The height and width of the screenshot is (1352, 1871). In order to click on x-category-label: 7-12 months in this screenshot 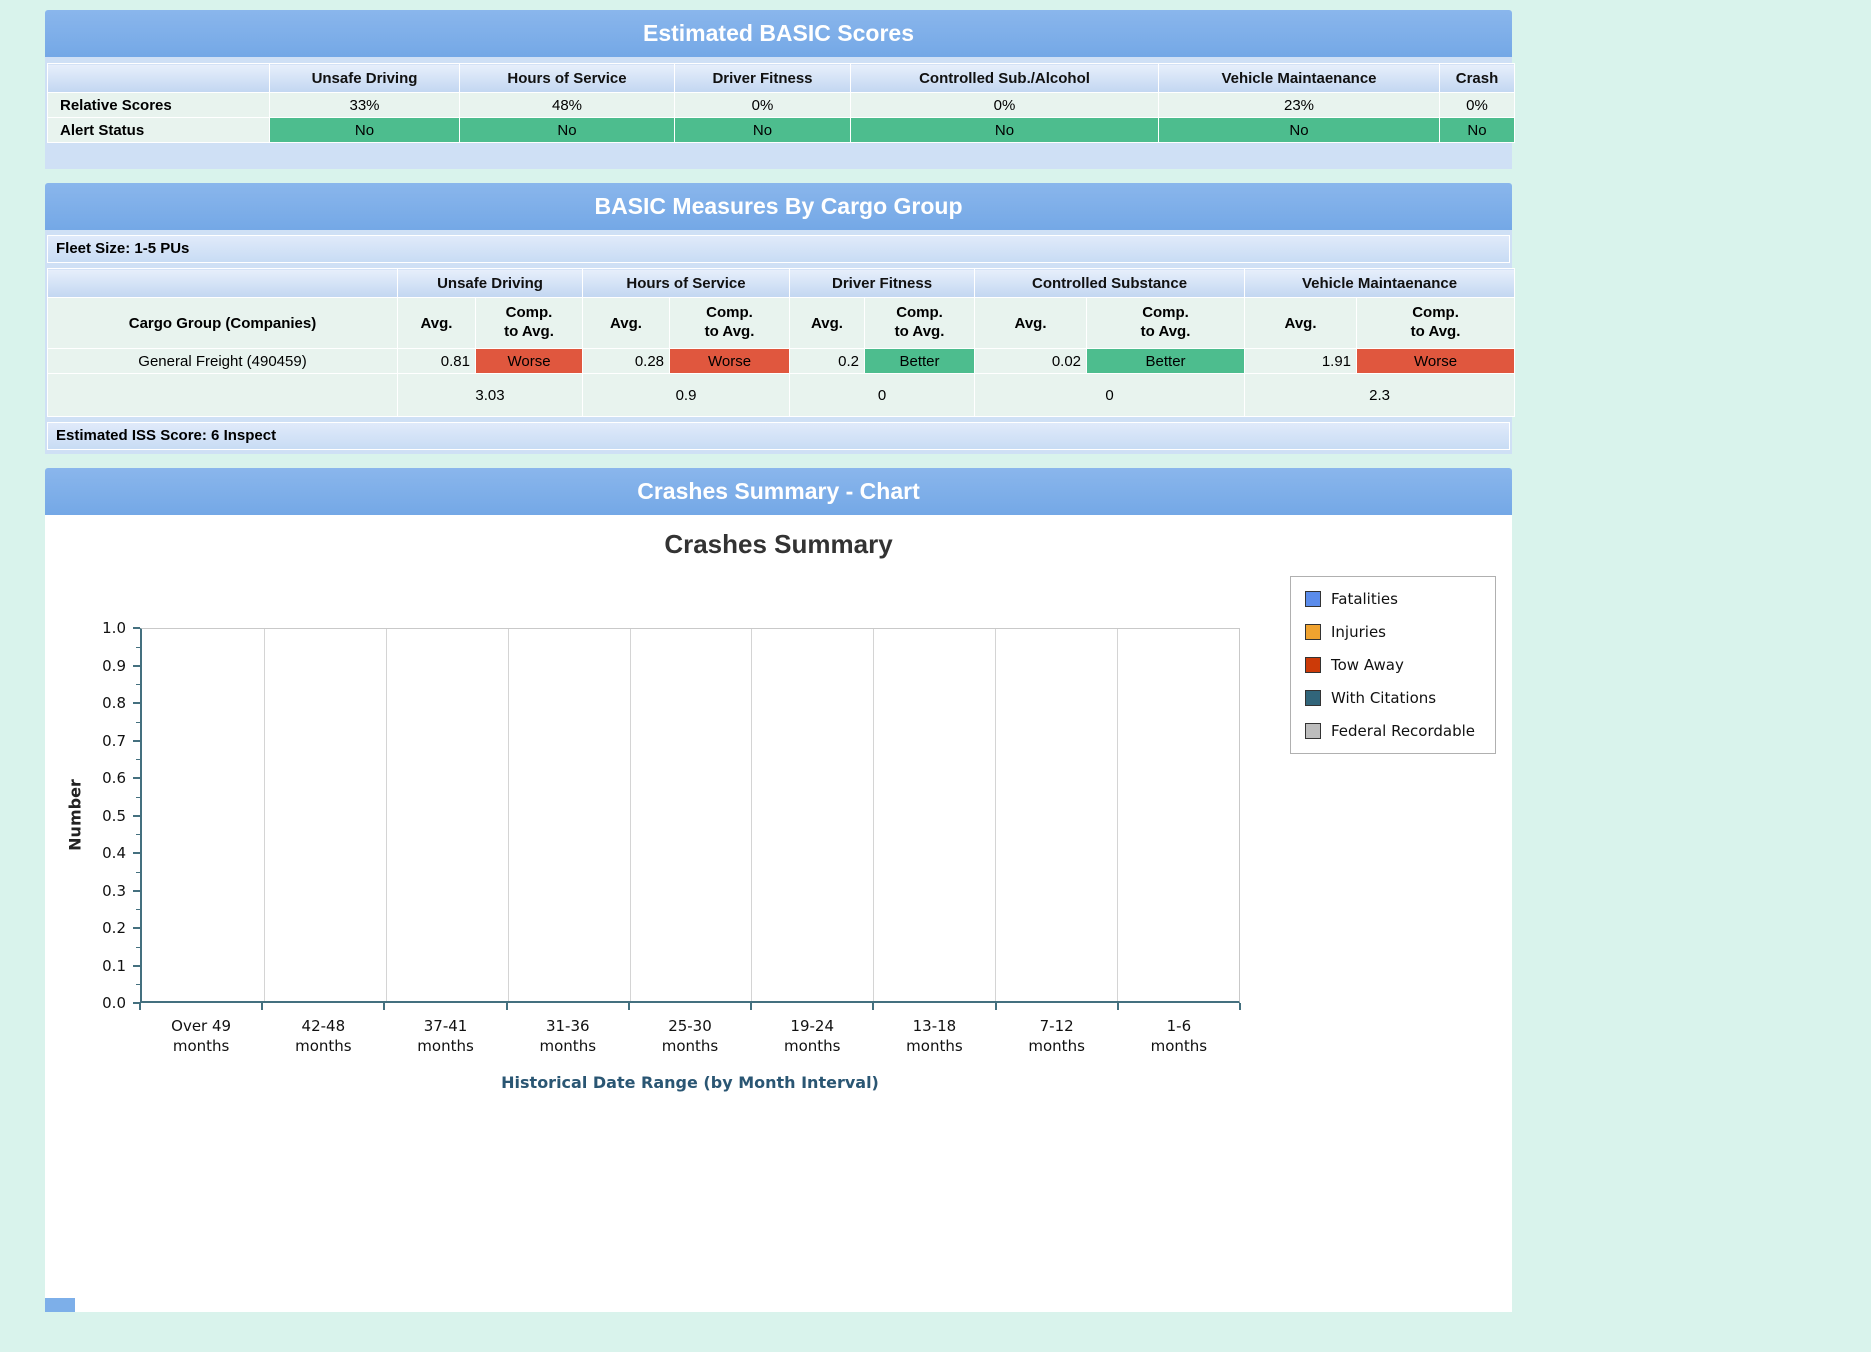, I will do `click(1056, 1036)`.